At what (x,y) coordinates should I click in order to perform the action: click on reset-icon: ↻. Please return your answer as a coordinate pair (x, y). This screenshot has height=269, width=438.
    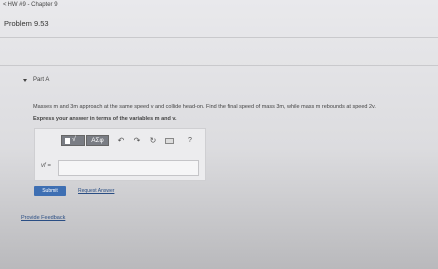
    Looking at the image, I should click on (153, 140).